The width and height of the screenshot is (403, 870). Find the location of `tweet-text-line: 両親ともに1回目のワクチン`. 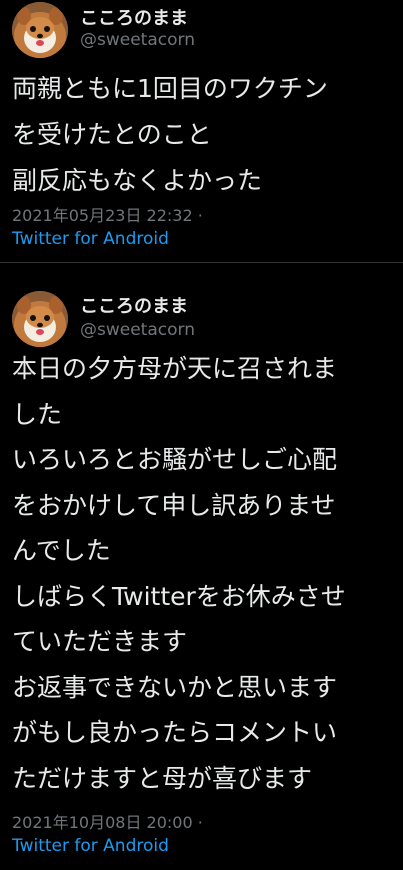

tweet-text-line: 両親ともに1回目のワクチン is located at coordinates (170, 88).